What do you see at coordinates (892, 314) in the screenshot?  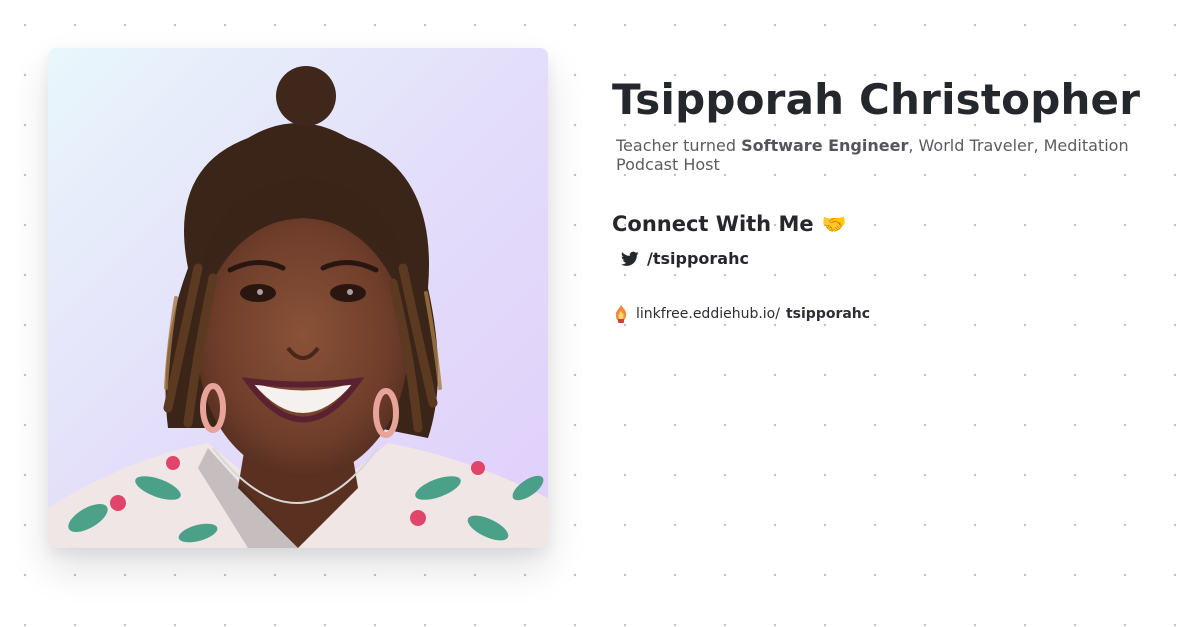 I see `linkfree-profile-link: linkfree.eddiehub.io/ tsipporahc` at bounding box center [892, 314].